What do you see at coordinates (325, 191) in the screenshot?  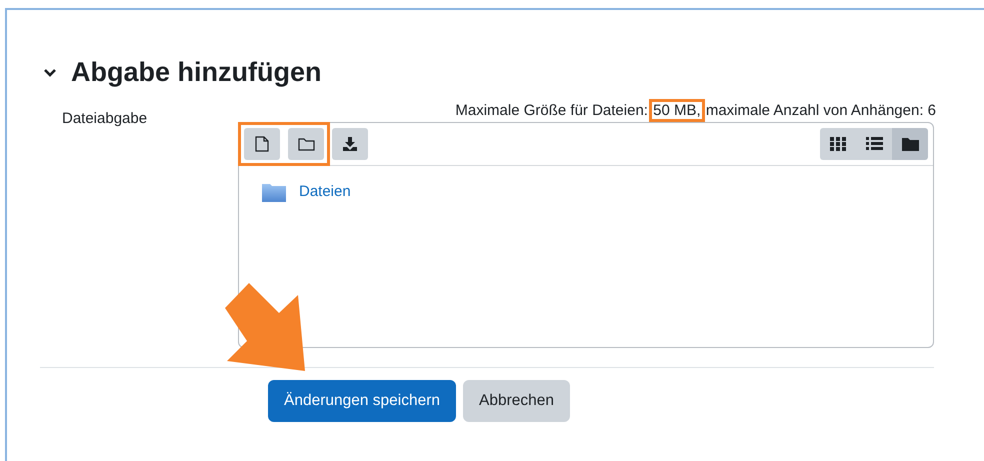 I see `folder-link: Dateien` at bounding box center [325, 191].